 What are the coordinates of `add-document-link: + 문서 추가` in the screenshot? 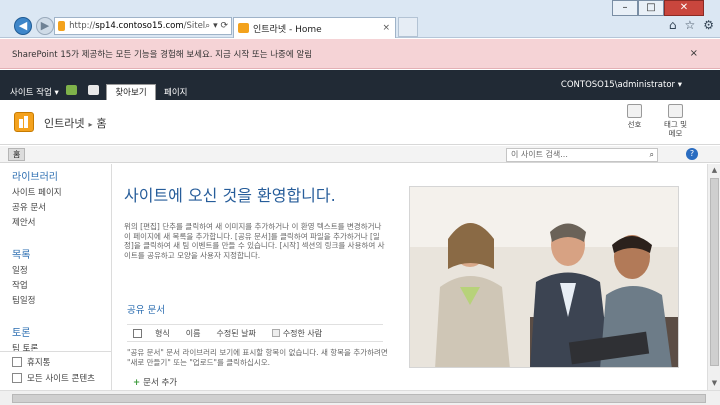 It's located at (155, 382).